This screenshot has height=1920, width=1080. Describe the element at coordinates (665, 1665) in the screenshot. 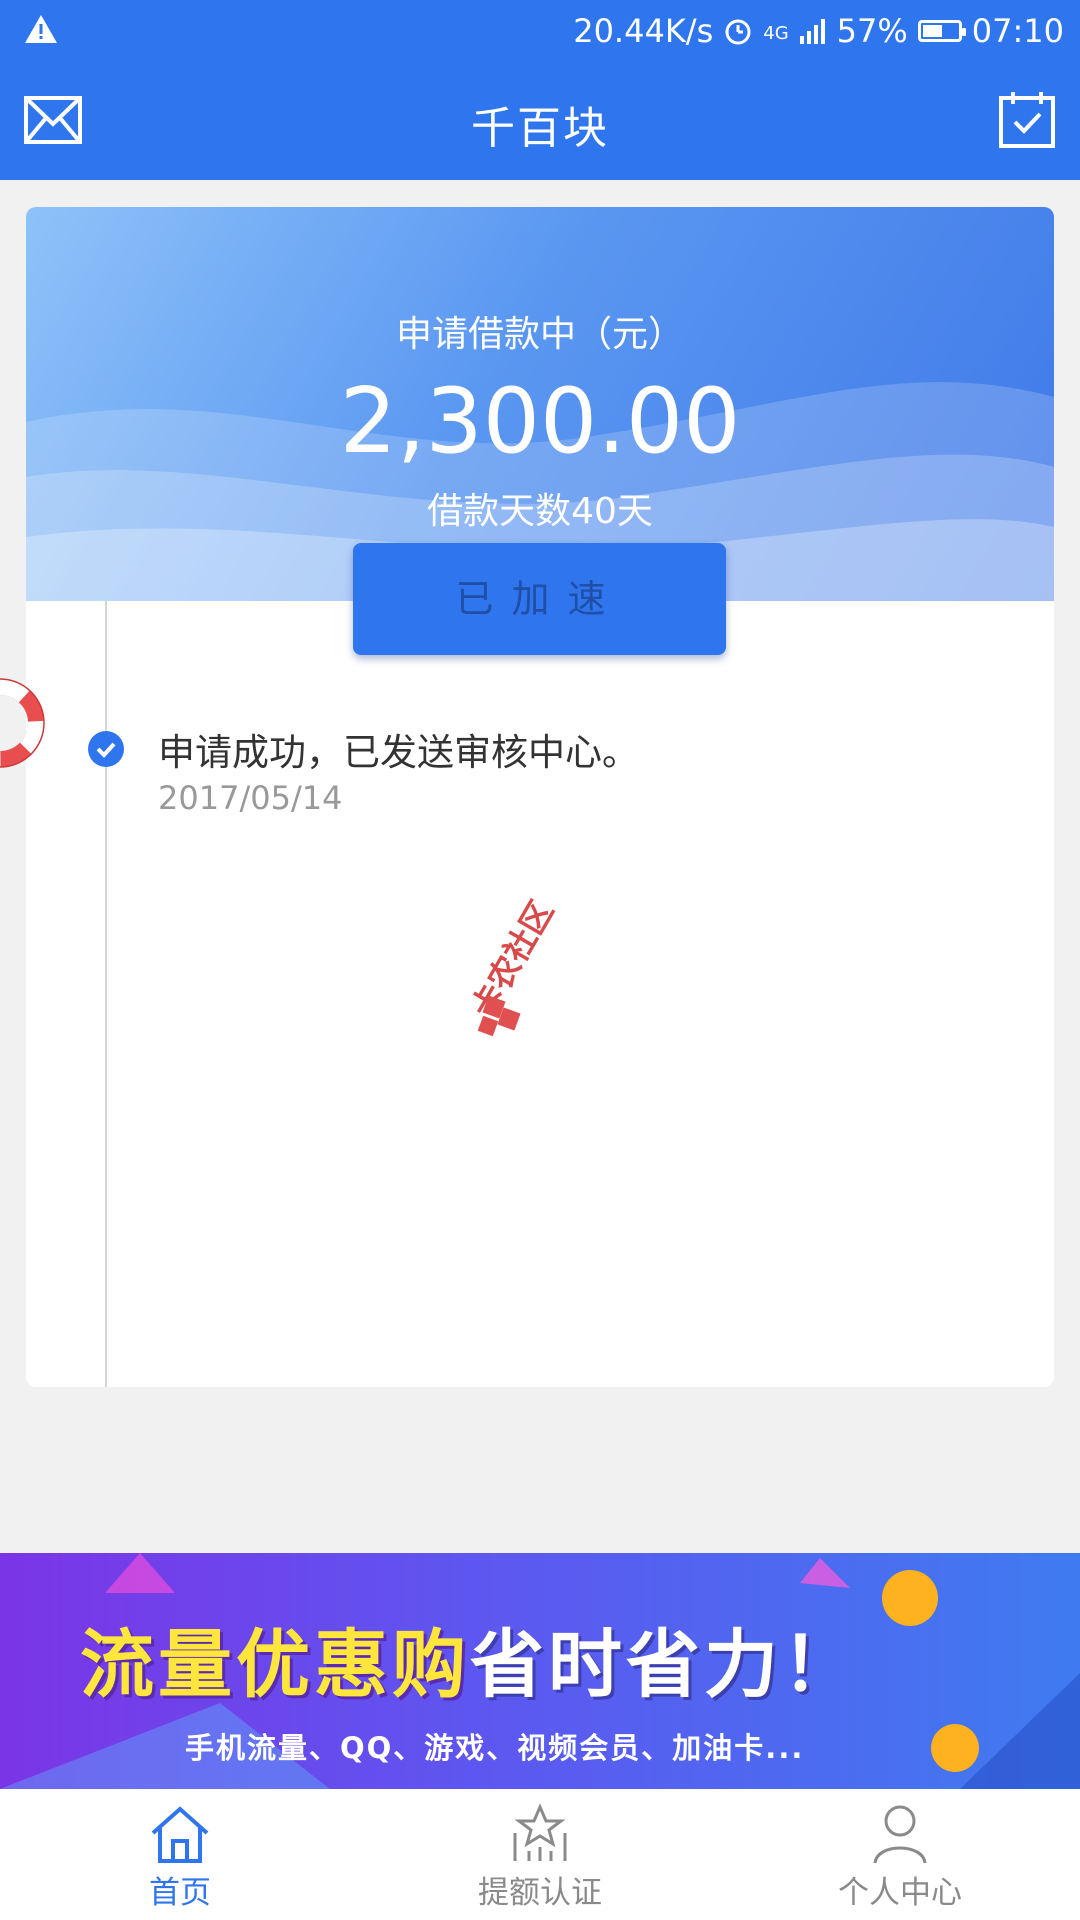

I see `banner-headline-part2: 省时省力！` at that location.